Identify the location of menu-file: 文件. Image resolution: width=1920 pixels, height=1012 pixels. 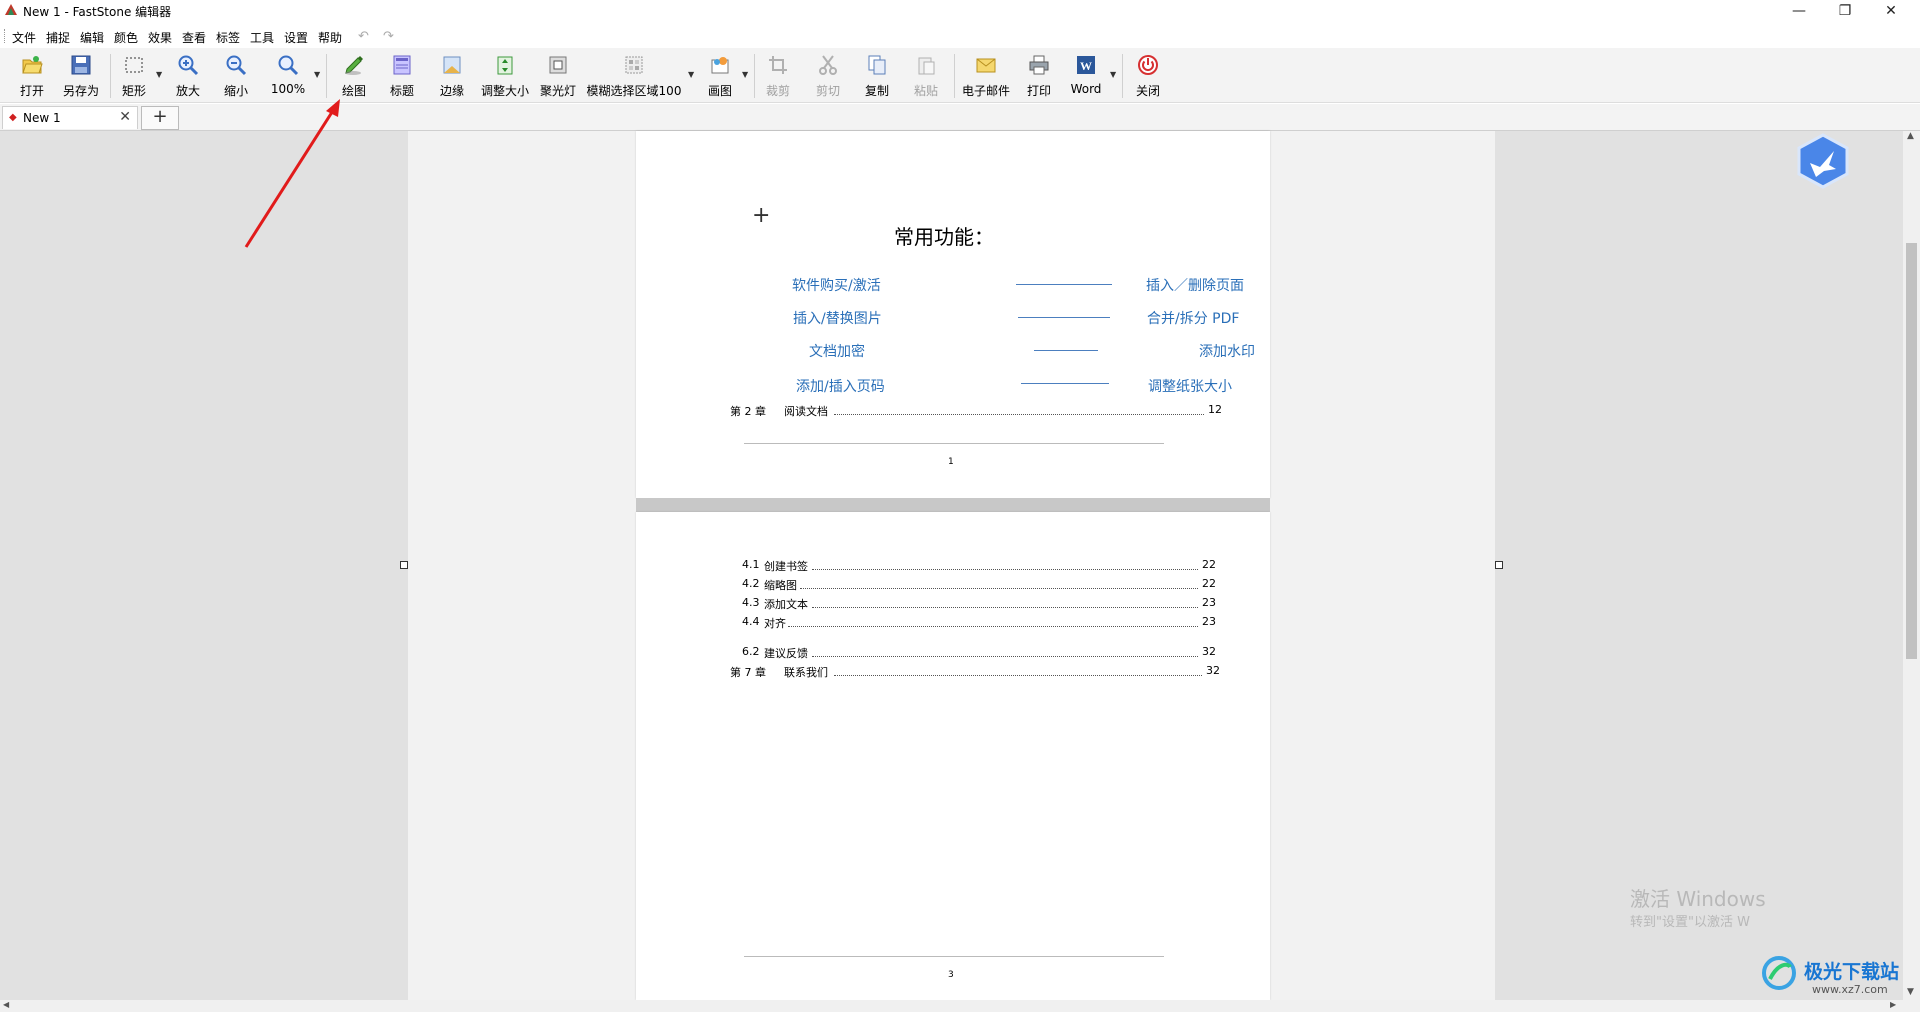
(24, 37).